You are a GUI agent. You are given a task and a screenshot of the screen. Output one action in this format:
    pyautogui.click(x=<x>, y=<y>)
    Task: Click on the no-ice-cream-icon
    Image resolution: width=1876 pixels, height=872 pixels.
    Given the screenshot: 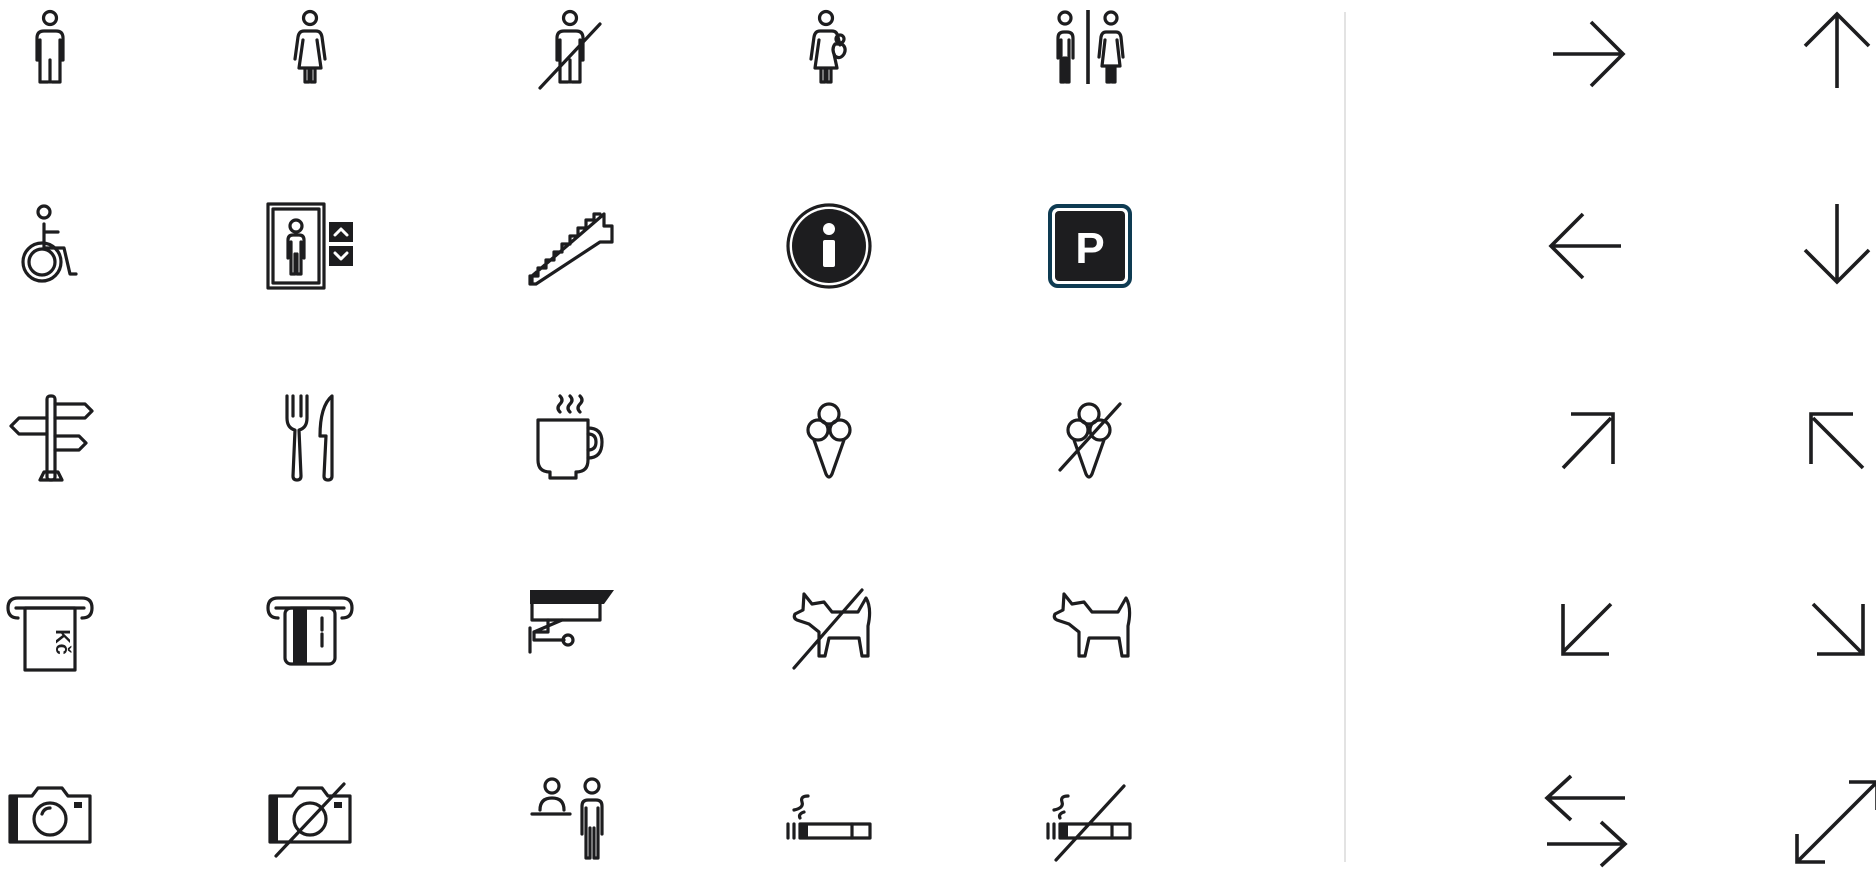 What is the action you would take?
    pyautogui.click(x=1088, y=438)
    